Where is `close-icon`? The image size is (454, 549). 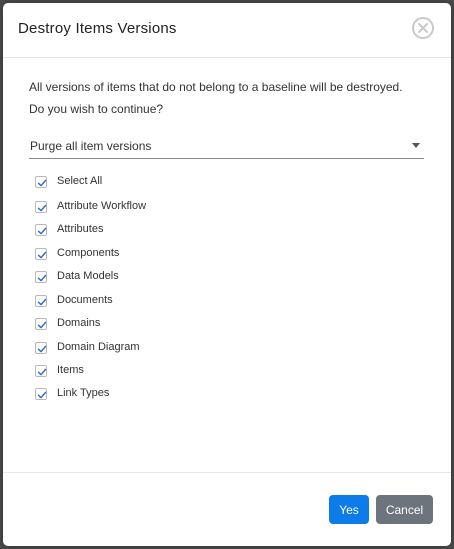
close-icon is located at coordinates (423, 28).